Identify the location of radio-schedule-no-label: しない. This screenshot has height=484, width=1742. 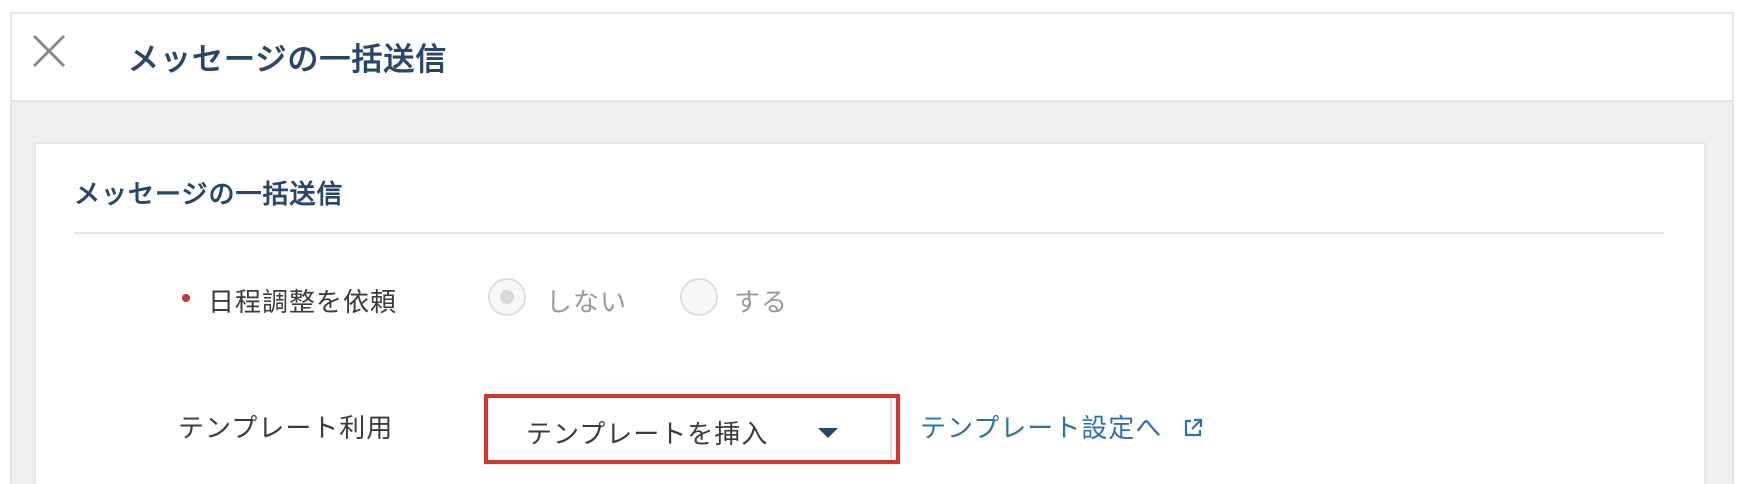
(587, 303).